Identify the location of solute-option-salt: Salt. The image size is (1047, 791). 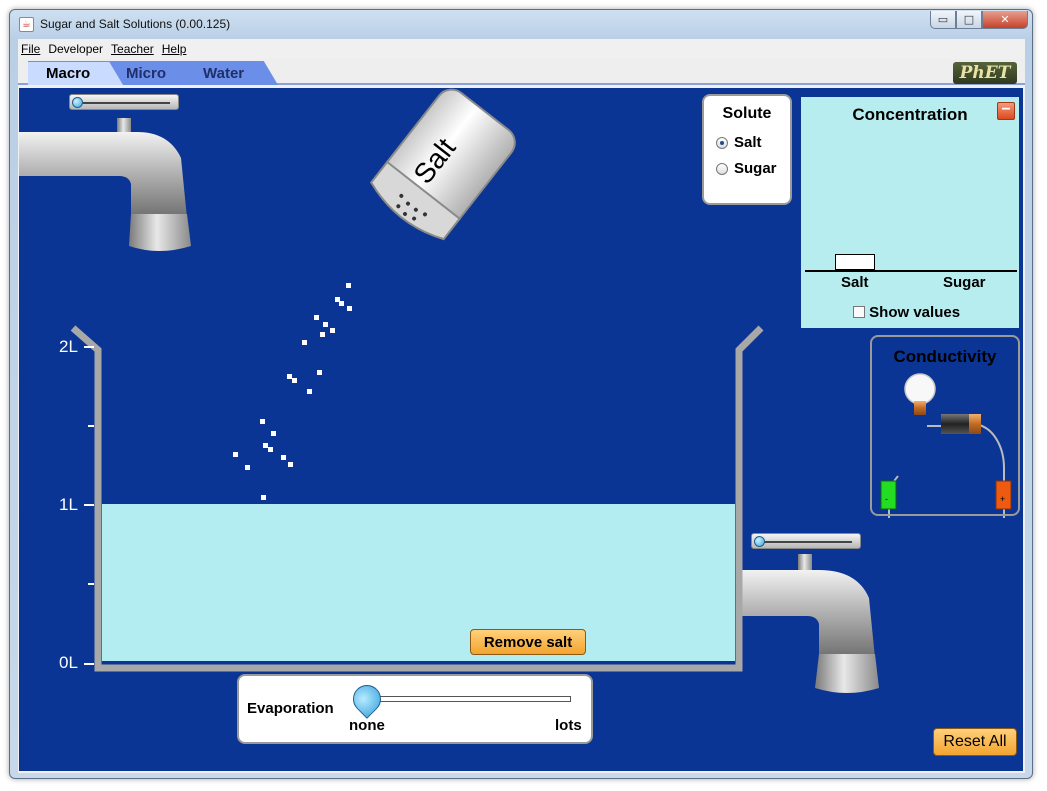
(747, 142).